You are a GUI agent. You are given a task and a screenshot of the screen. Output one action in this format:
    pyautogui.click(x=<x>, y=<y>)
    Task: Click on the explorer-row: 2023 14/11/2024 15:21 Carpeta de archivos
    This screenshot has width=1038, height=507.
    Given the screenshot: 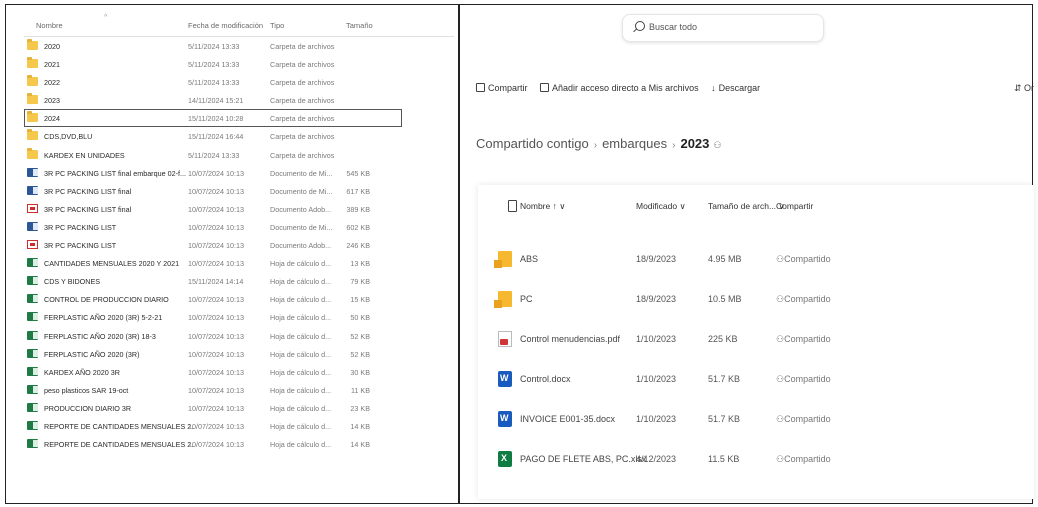 What is the action you would take?
    pyautogui.click(x=239, y=100)
    